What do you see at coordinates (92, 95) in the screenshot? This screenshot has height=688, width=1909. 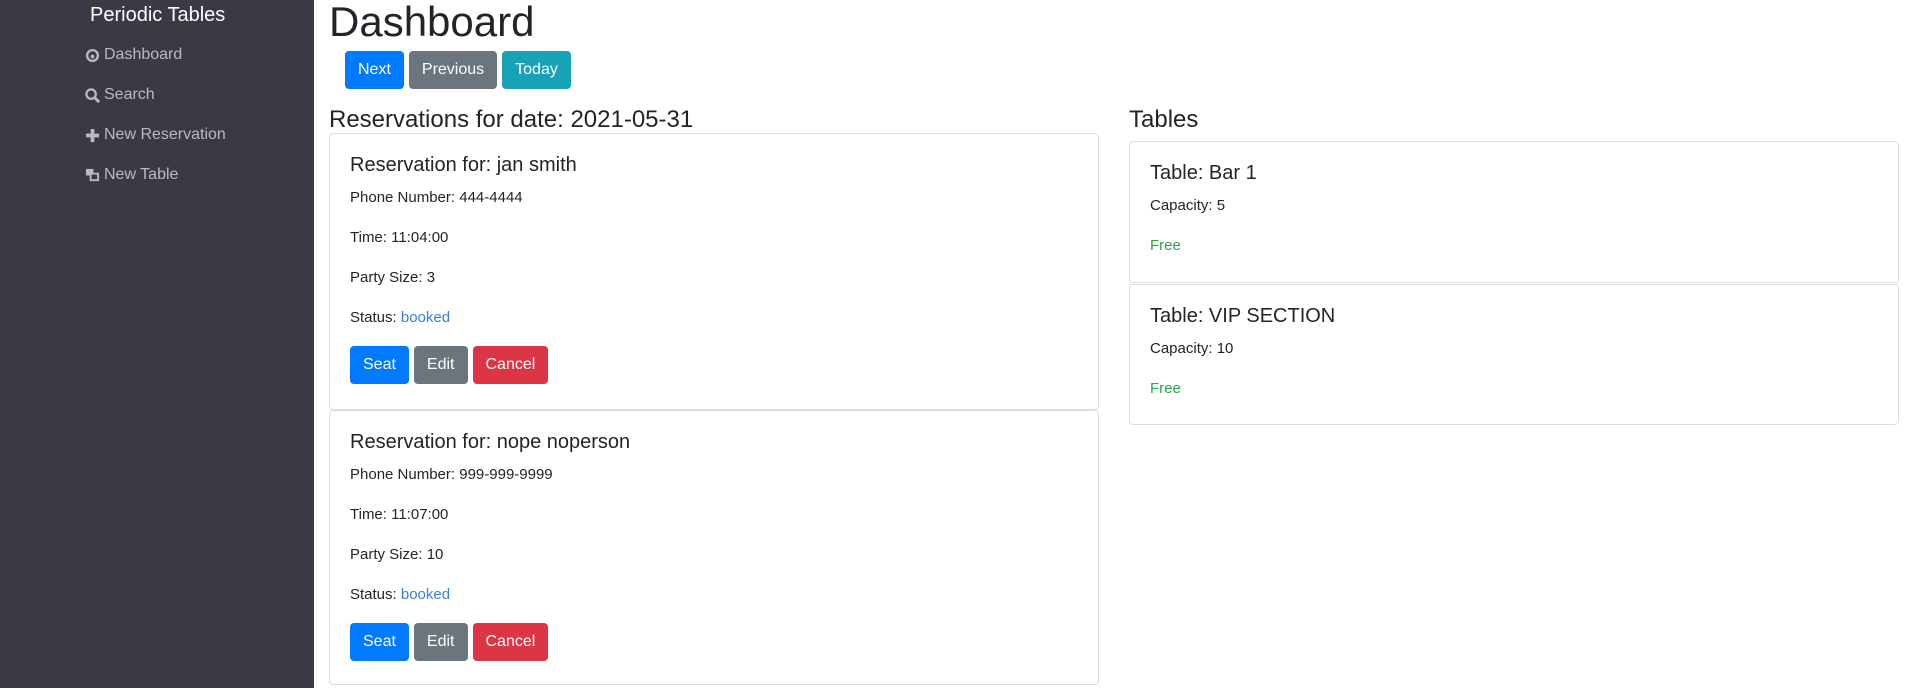 I see `search-icon` at bounding box center [92, 95].